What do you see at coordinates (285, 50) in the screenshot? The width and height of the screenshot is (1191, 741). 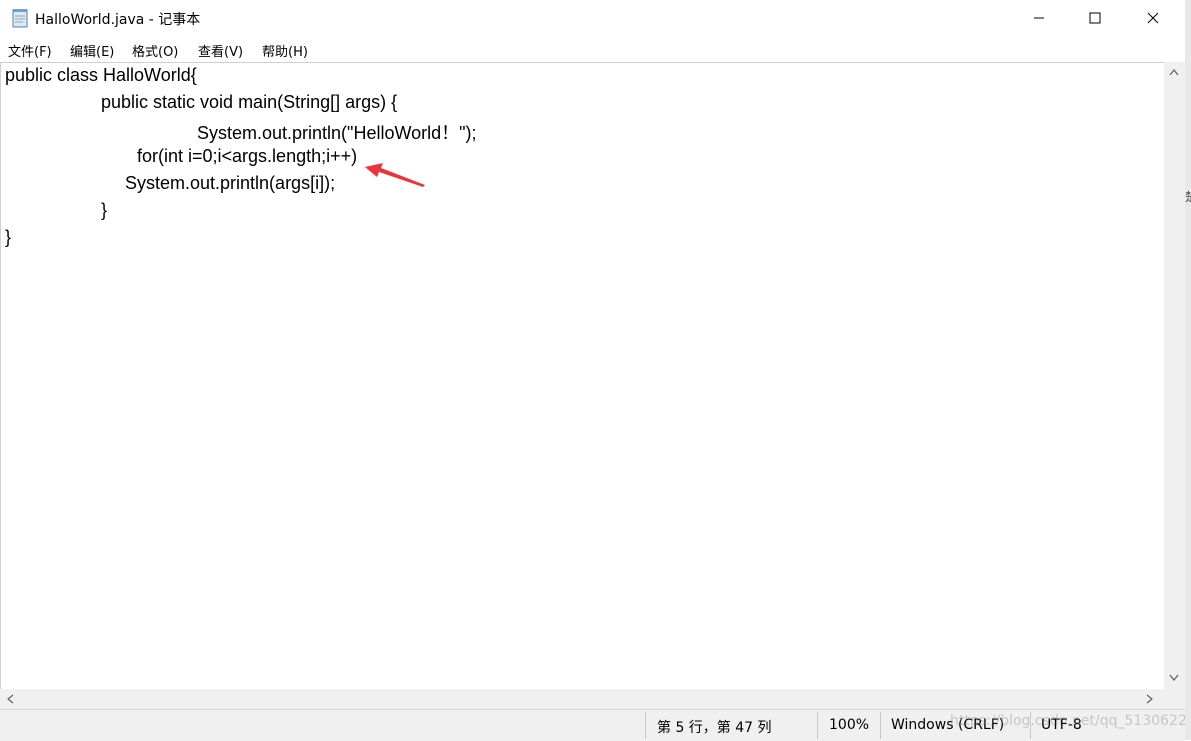 I see `menu-help: 帮助(H)` at bounding box center [285, 50].